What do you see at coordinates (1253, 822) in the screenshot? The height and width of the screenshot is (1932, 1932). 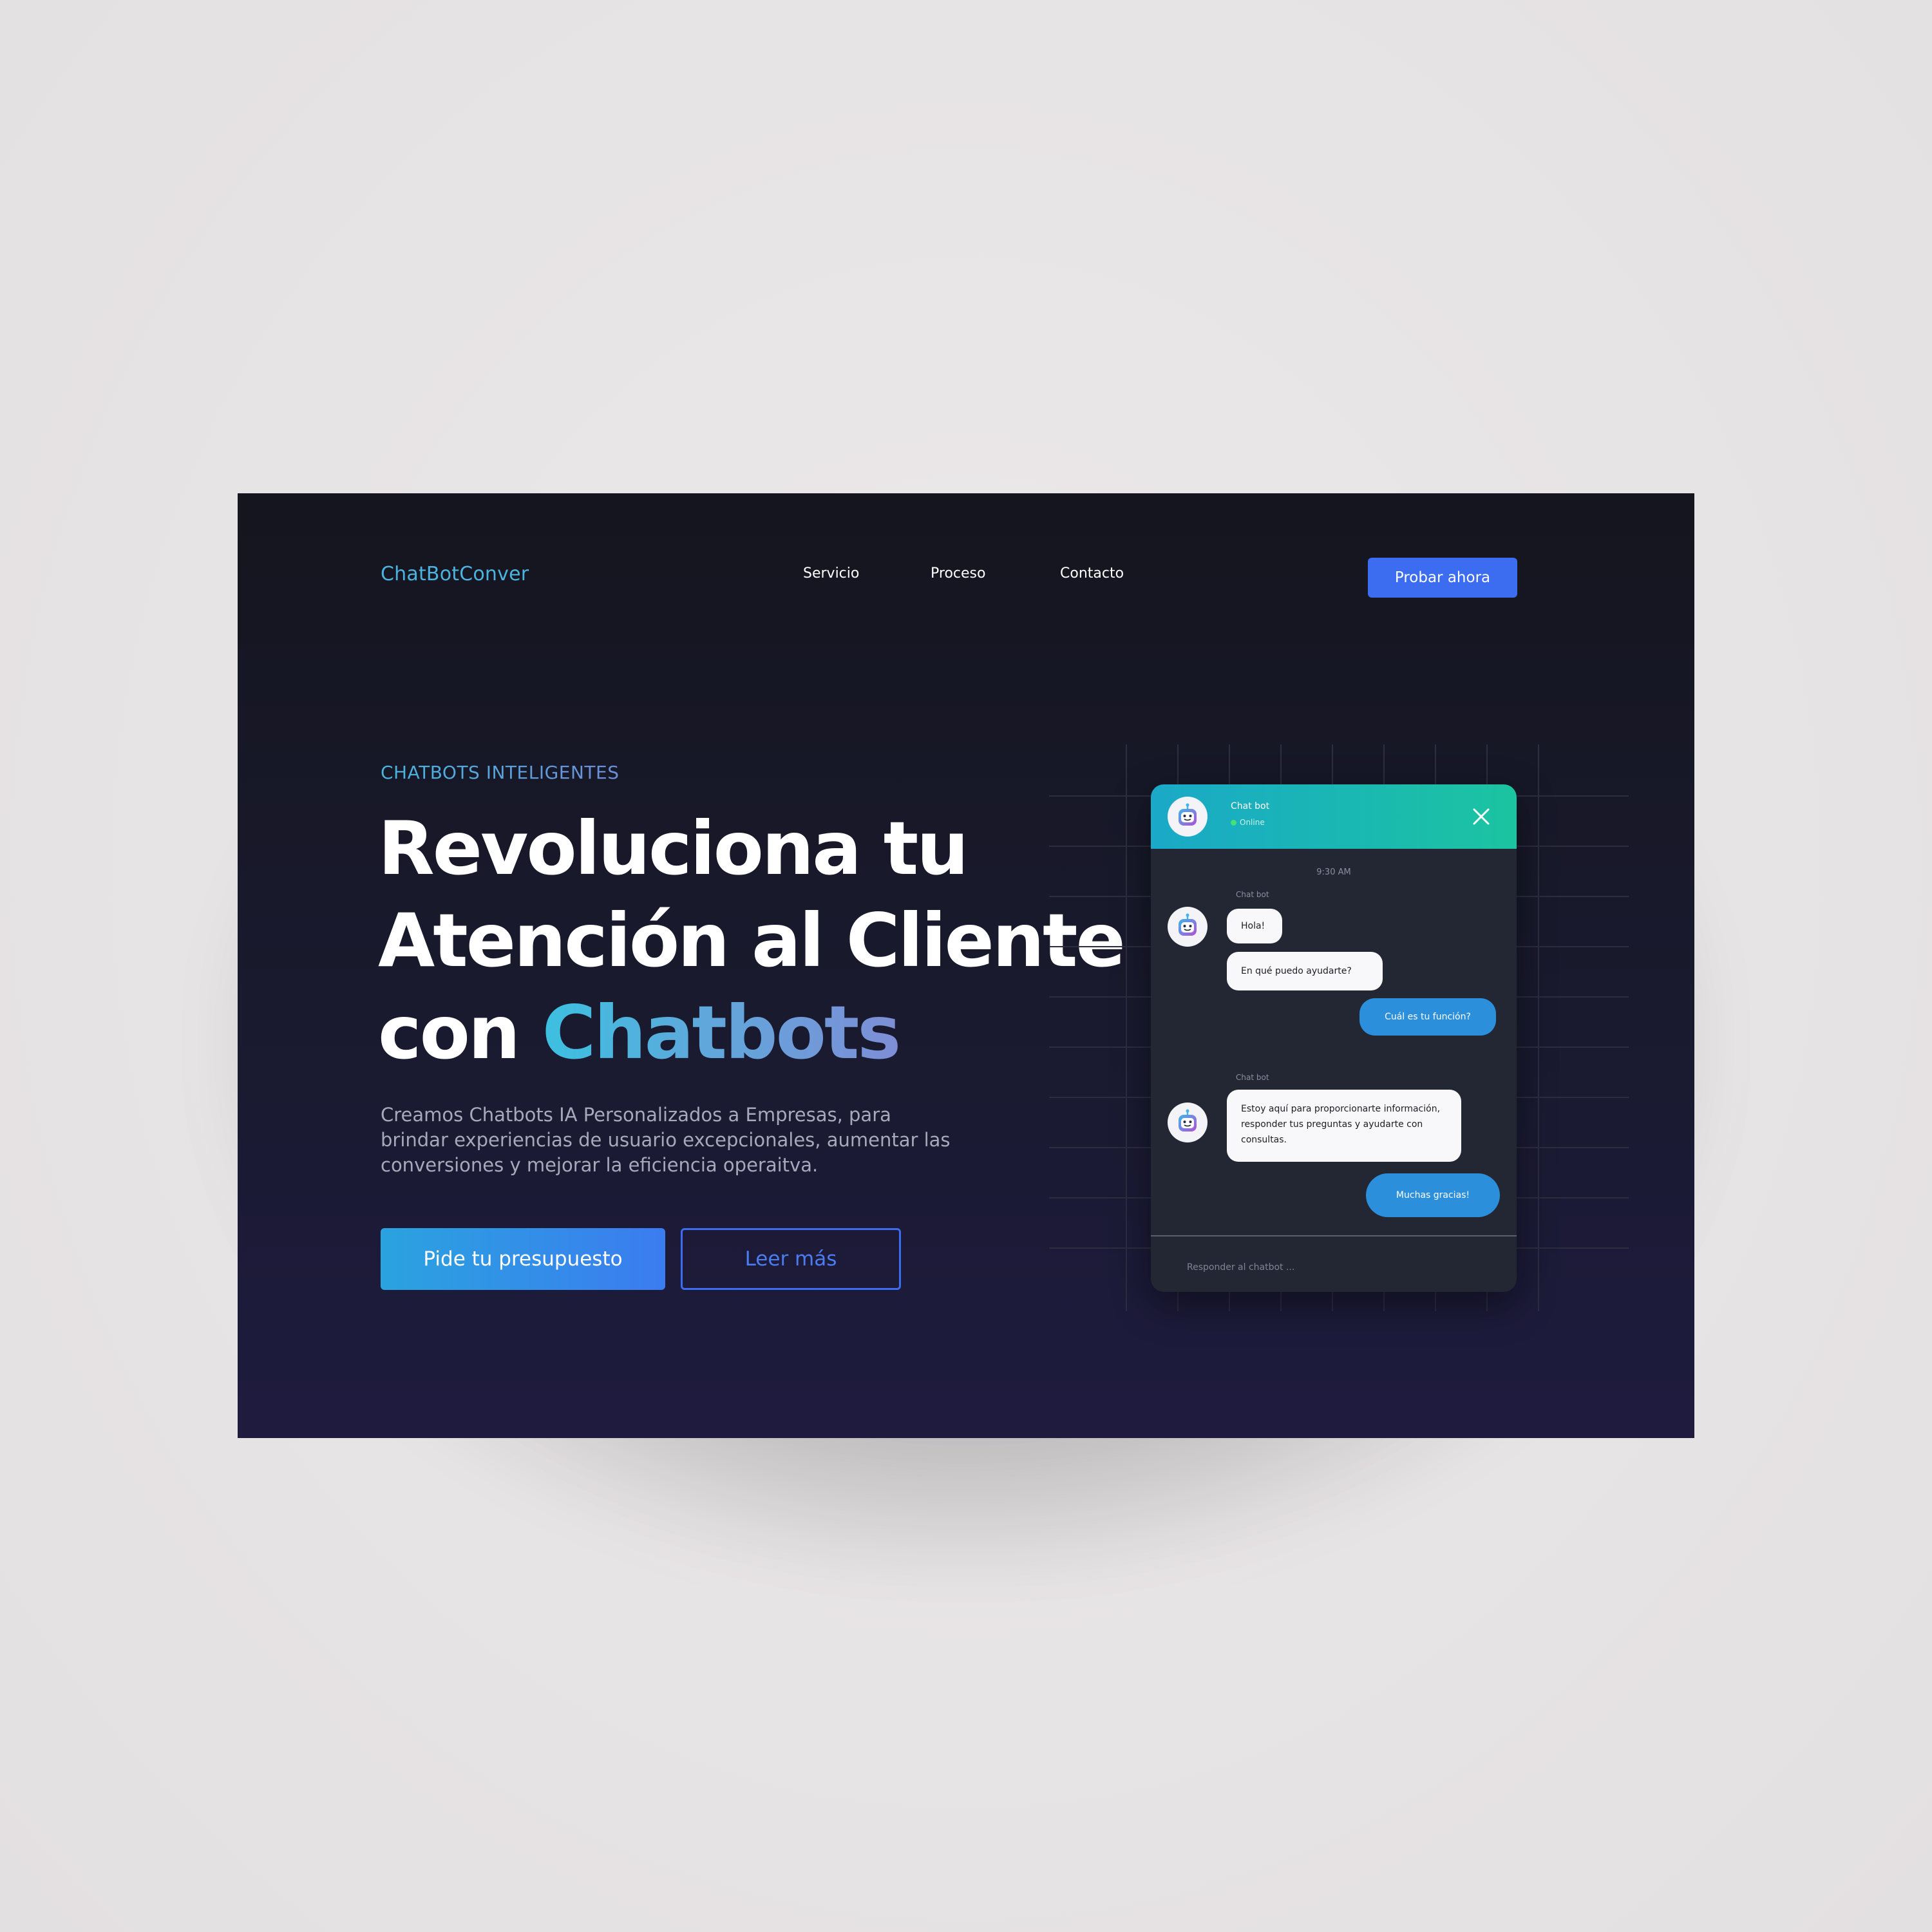 I see `chat-status-label: Online` at bounding box center [1253, 822].